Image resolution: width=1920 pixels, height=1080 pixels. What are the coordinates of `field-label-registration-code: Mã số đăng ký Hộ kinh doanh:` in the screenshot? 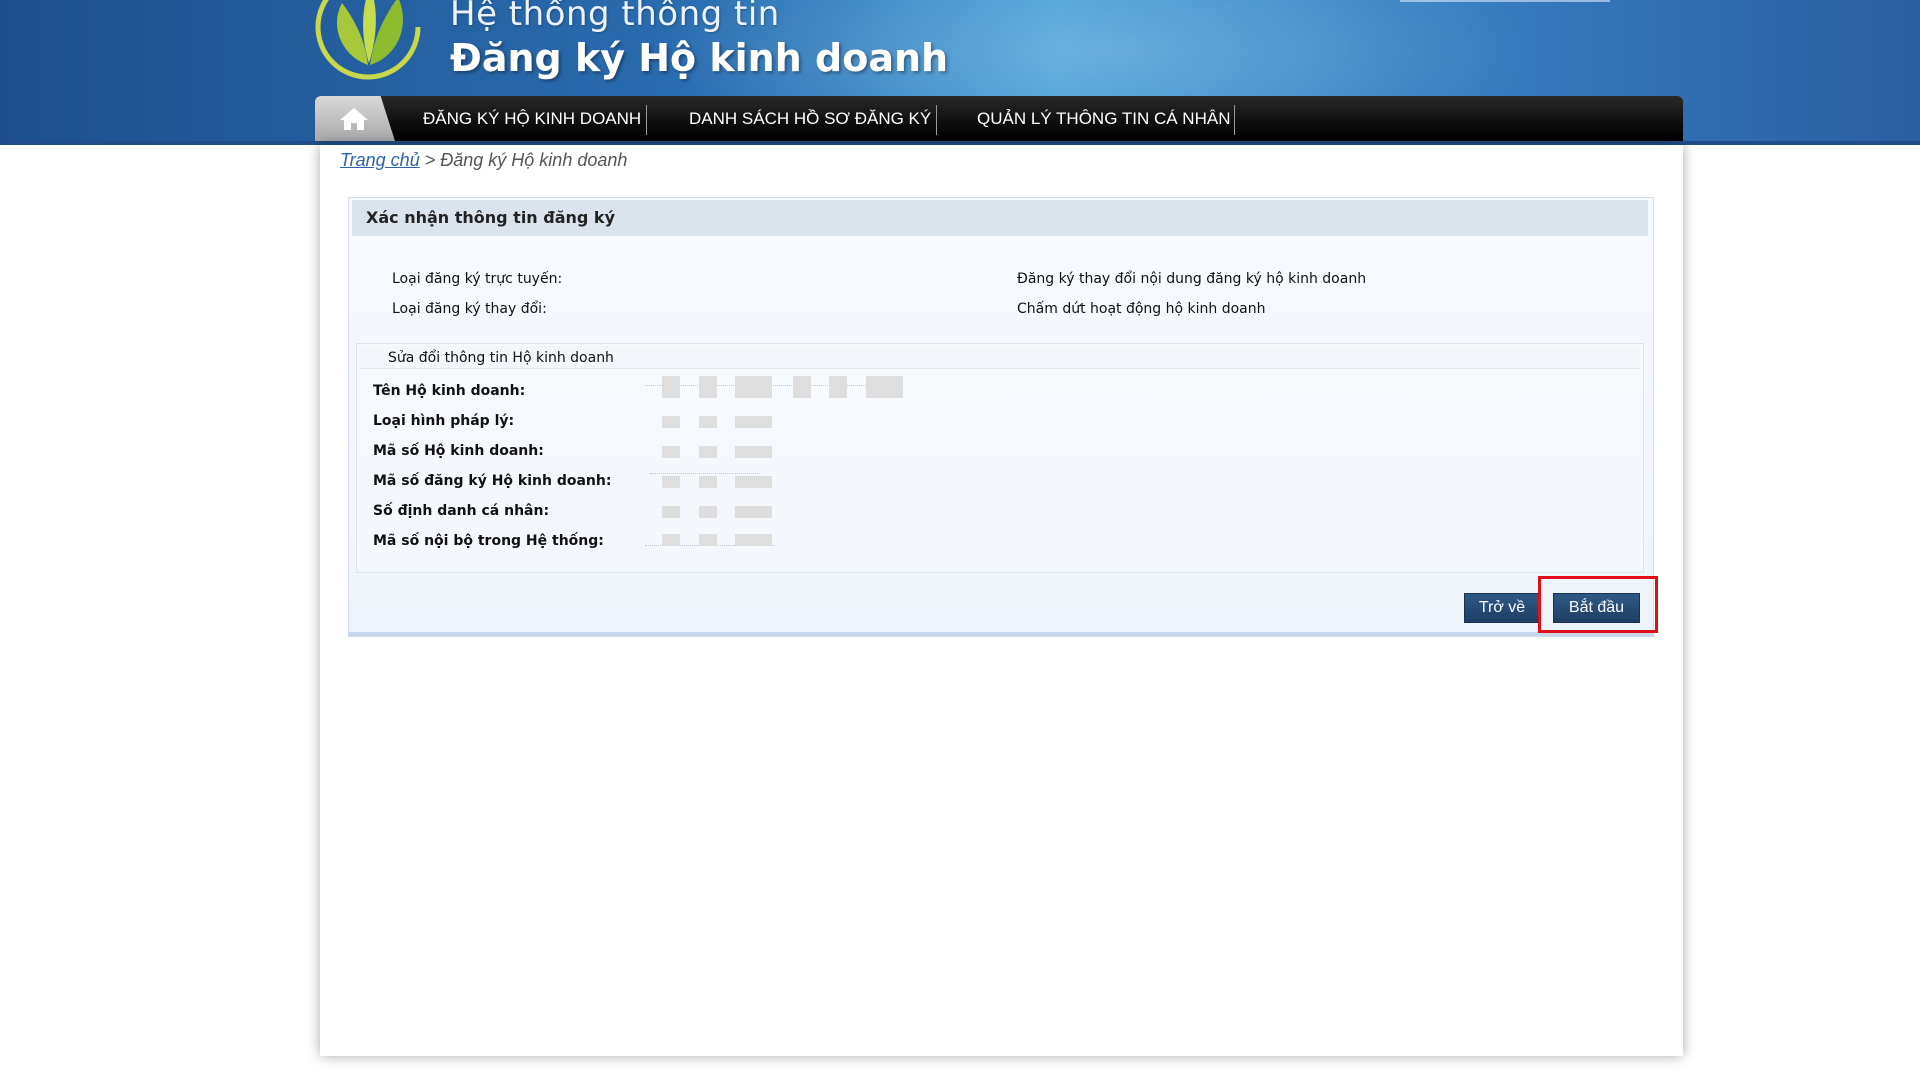 It's located at (492, 481).